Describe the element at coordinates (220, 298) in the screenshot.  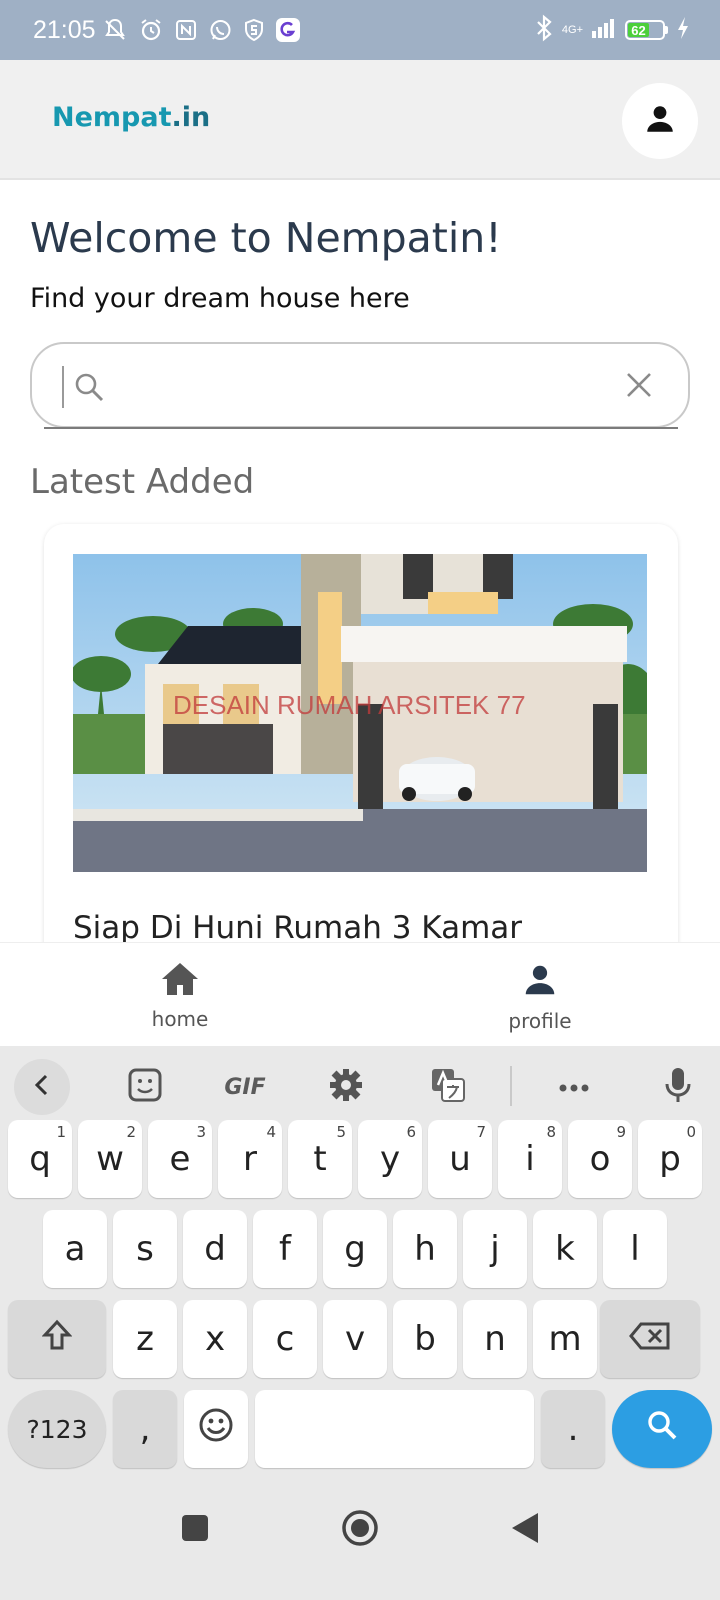
I see `page-subtitle: Find your dream house here` at that location.